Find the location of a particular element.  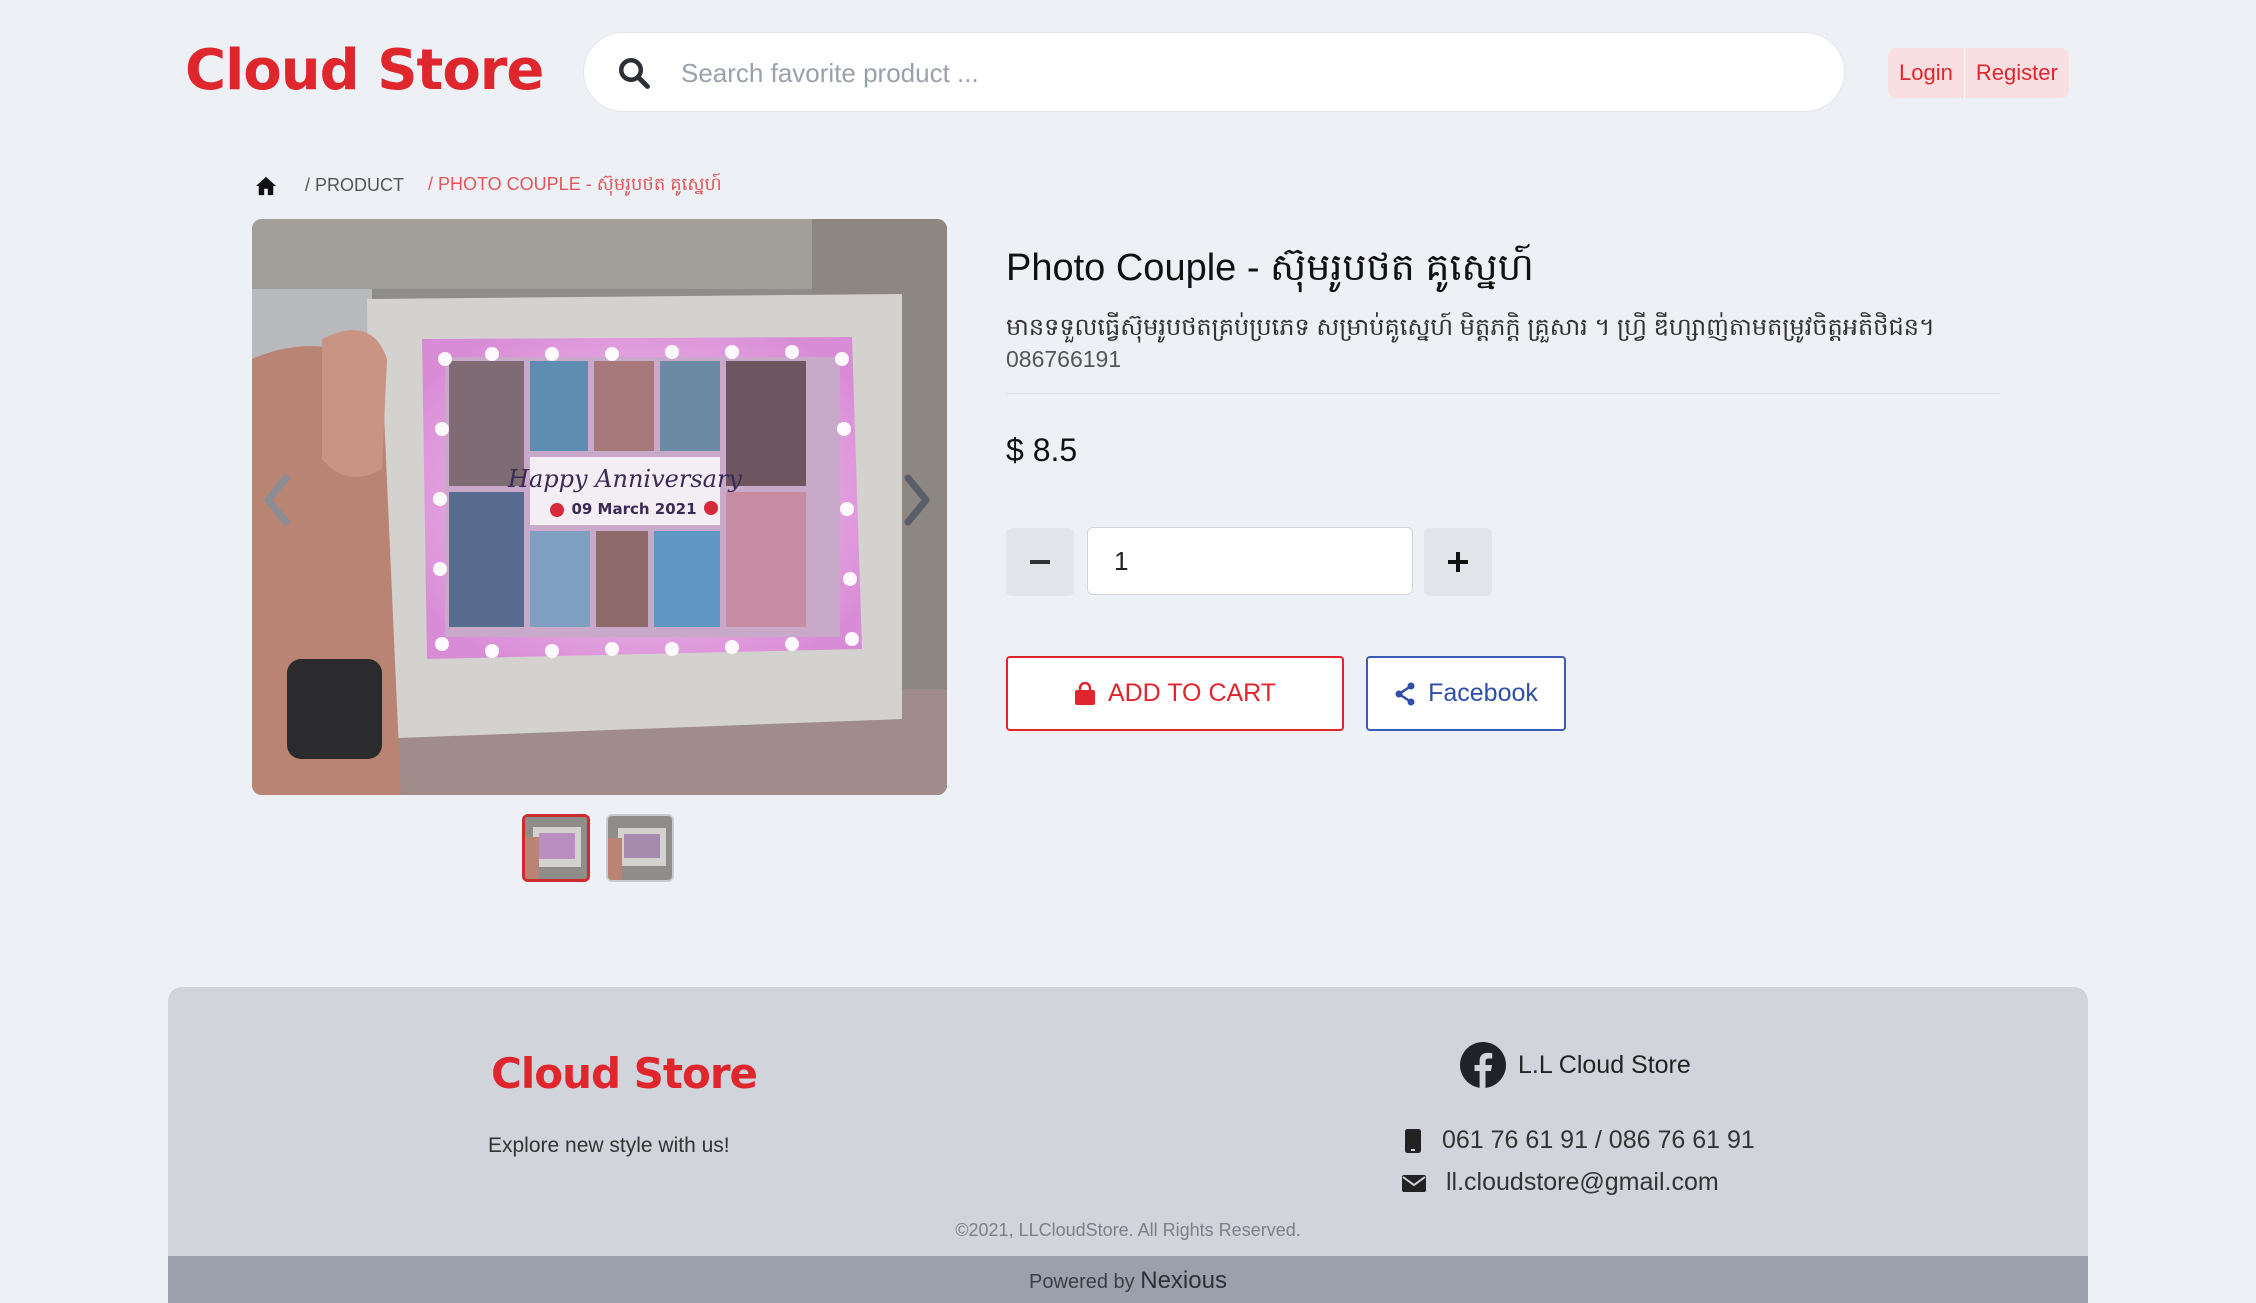

breadcrumb-current: / PHOTO COUPLE - ស៊ុមរូបថត គូស្នេហ៍ is located at coordinates (575, 184).